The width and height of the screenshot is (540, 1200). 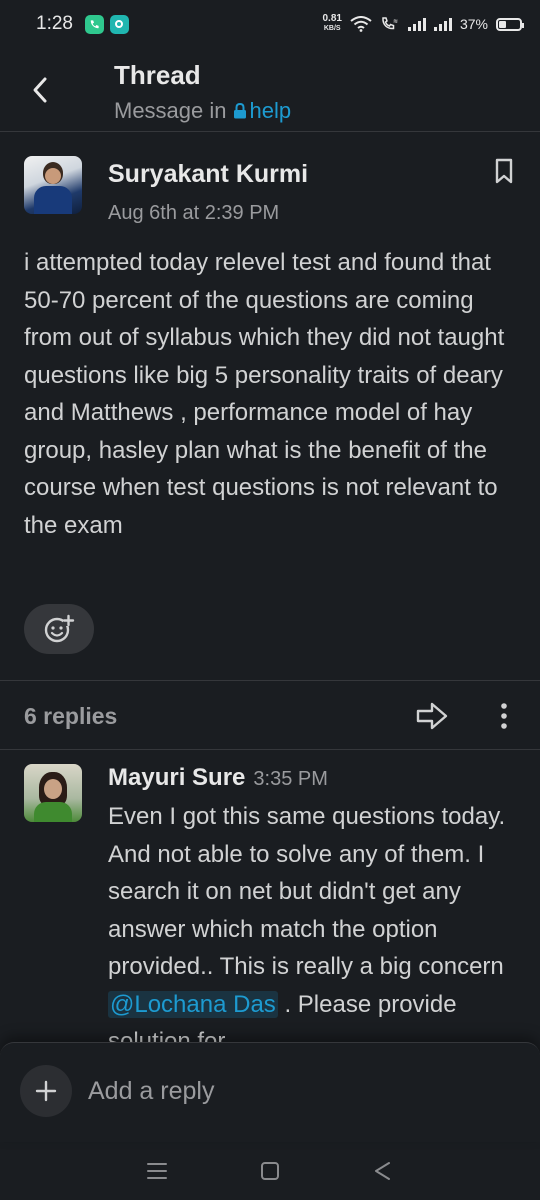 I want to click on share-button, so click(x=432, y=716).